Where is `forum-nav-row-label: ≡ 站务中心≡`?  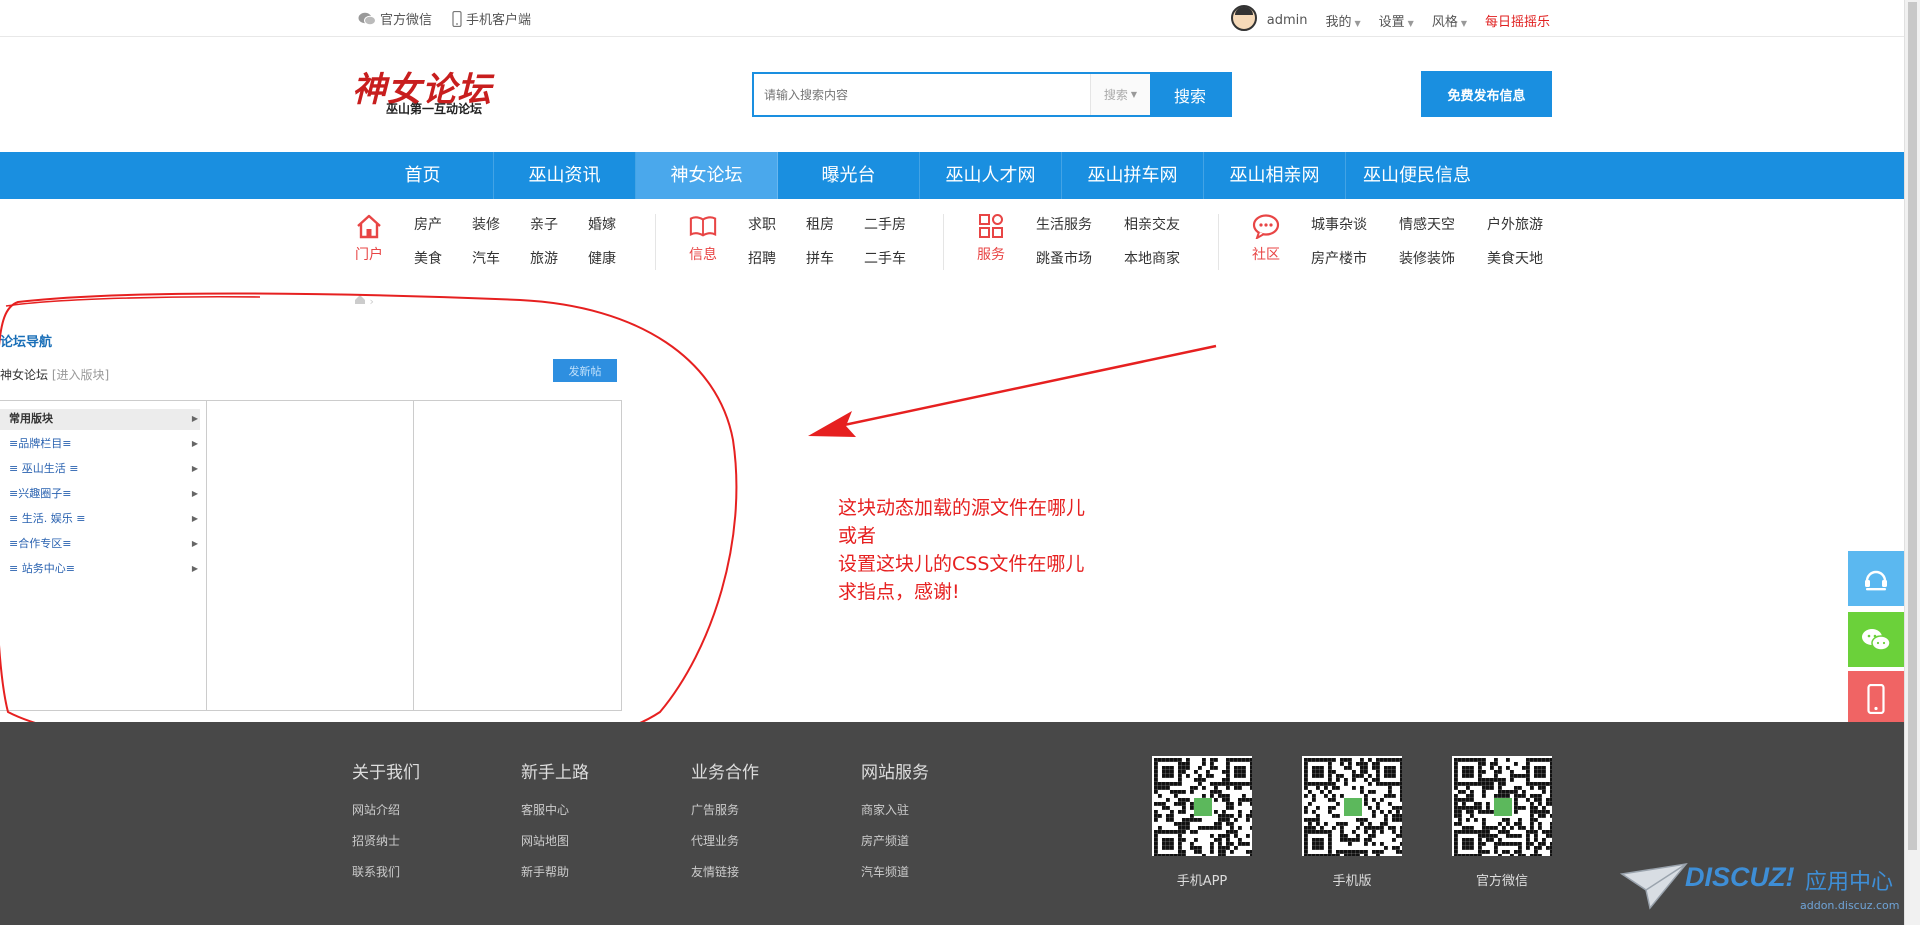 forum-nav-row-label: ≡ 站务中心≡ is located at coordinates (42, 568).